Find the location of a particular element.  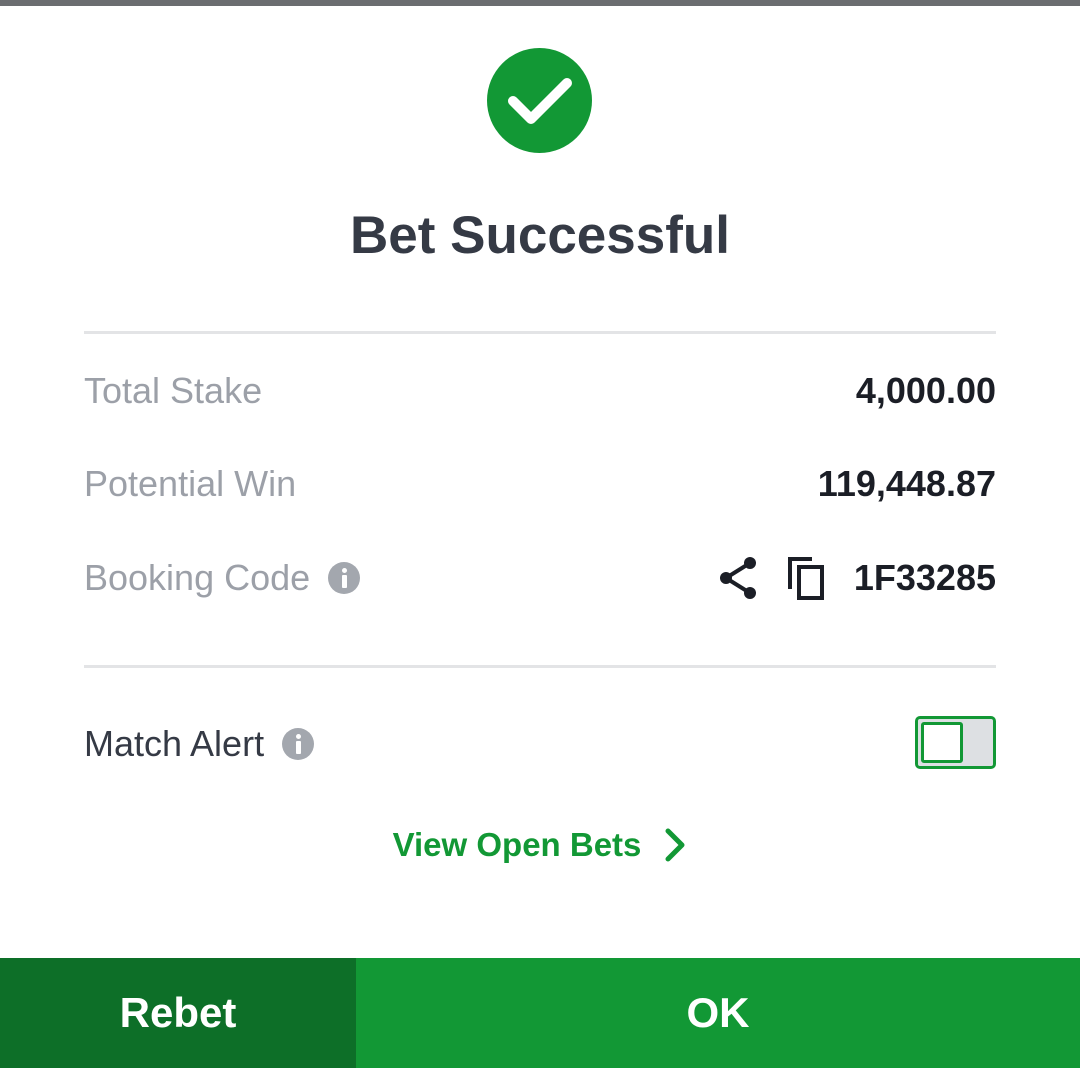

view-open-bets-link: View Open Bets is located at coordinates (540, 845).